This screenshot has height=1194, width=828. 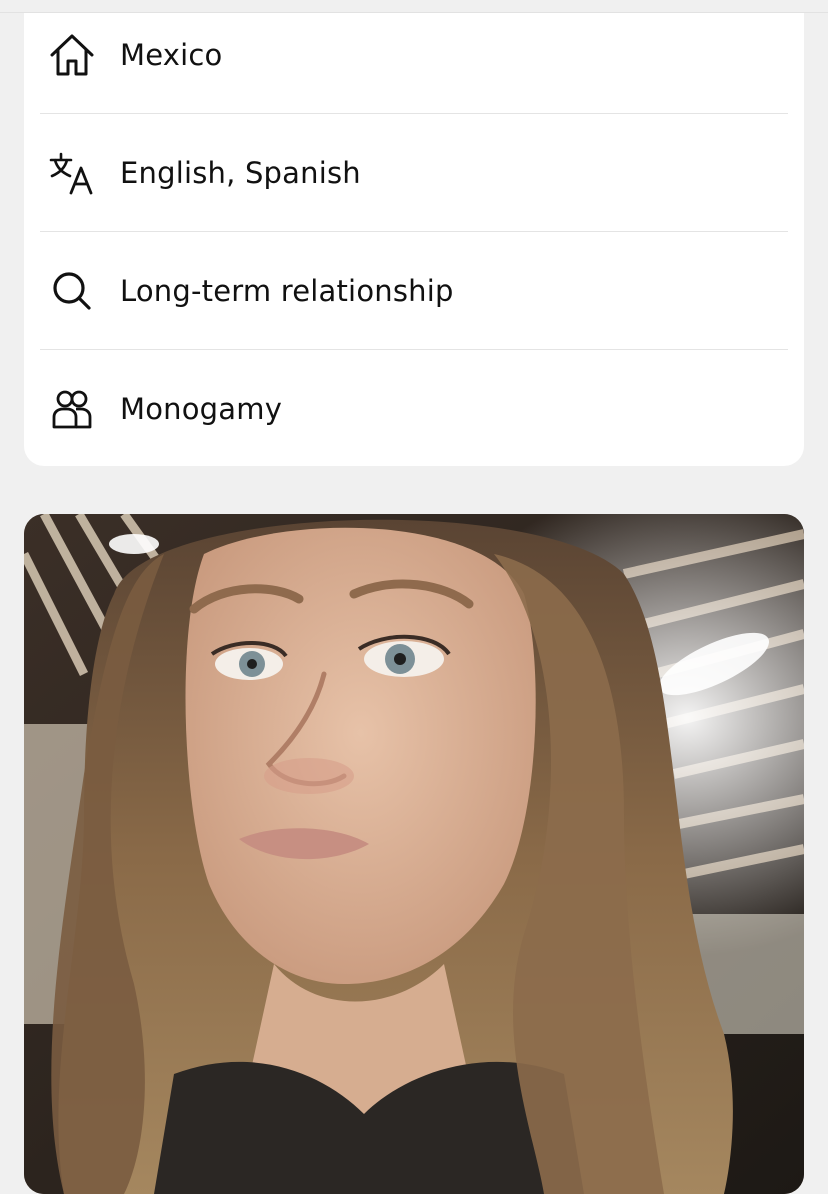 I want to click on location-label: Mexico, so click(x=171, y=55).